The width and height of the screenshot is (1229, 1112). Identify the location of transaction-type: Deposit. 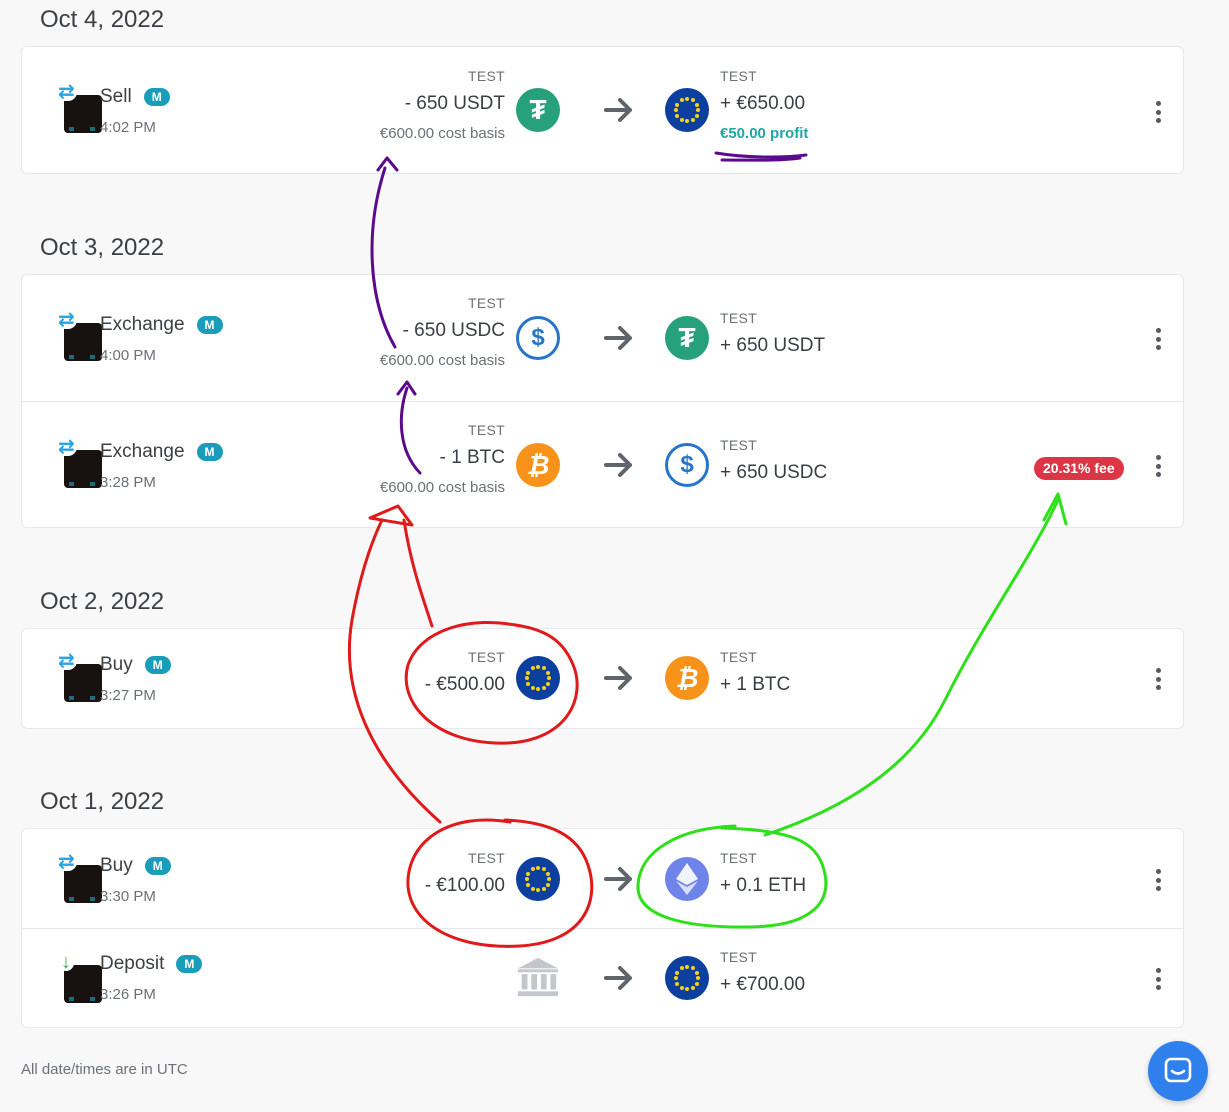
(132, 963).